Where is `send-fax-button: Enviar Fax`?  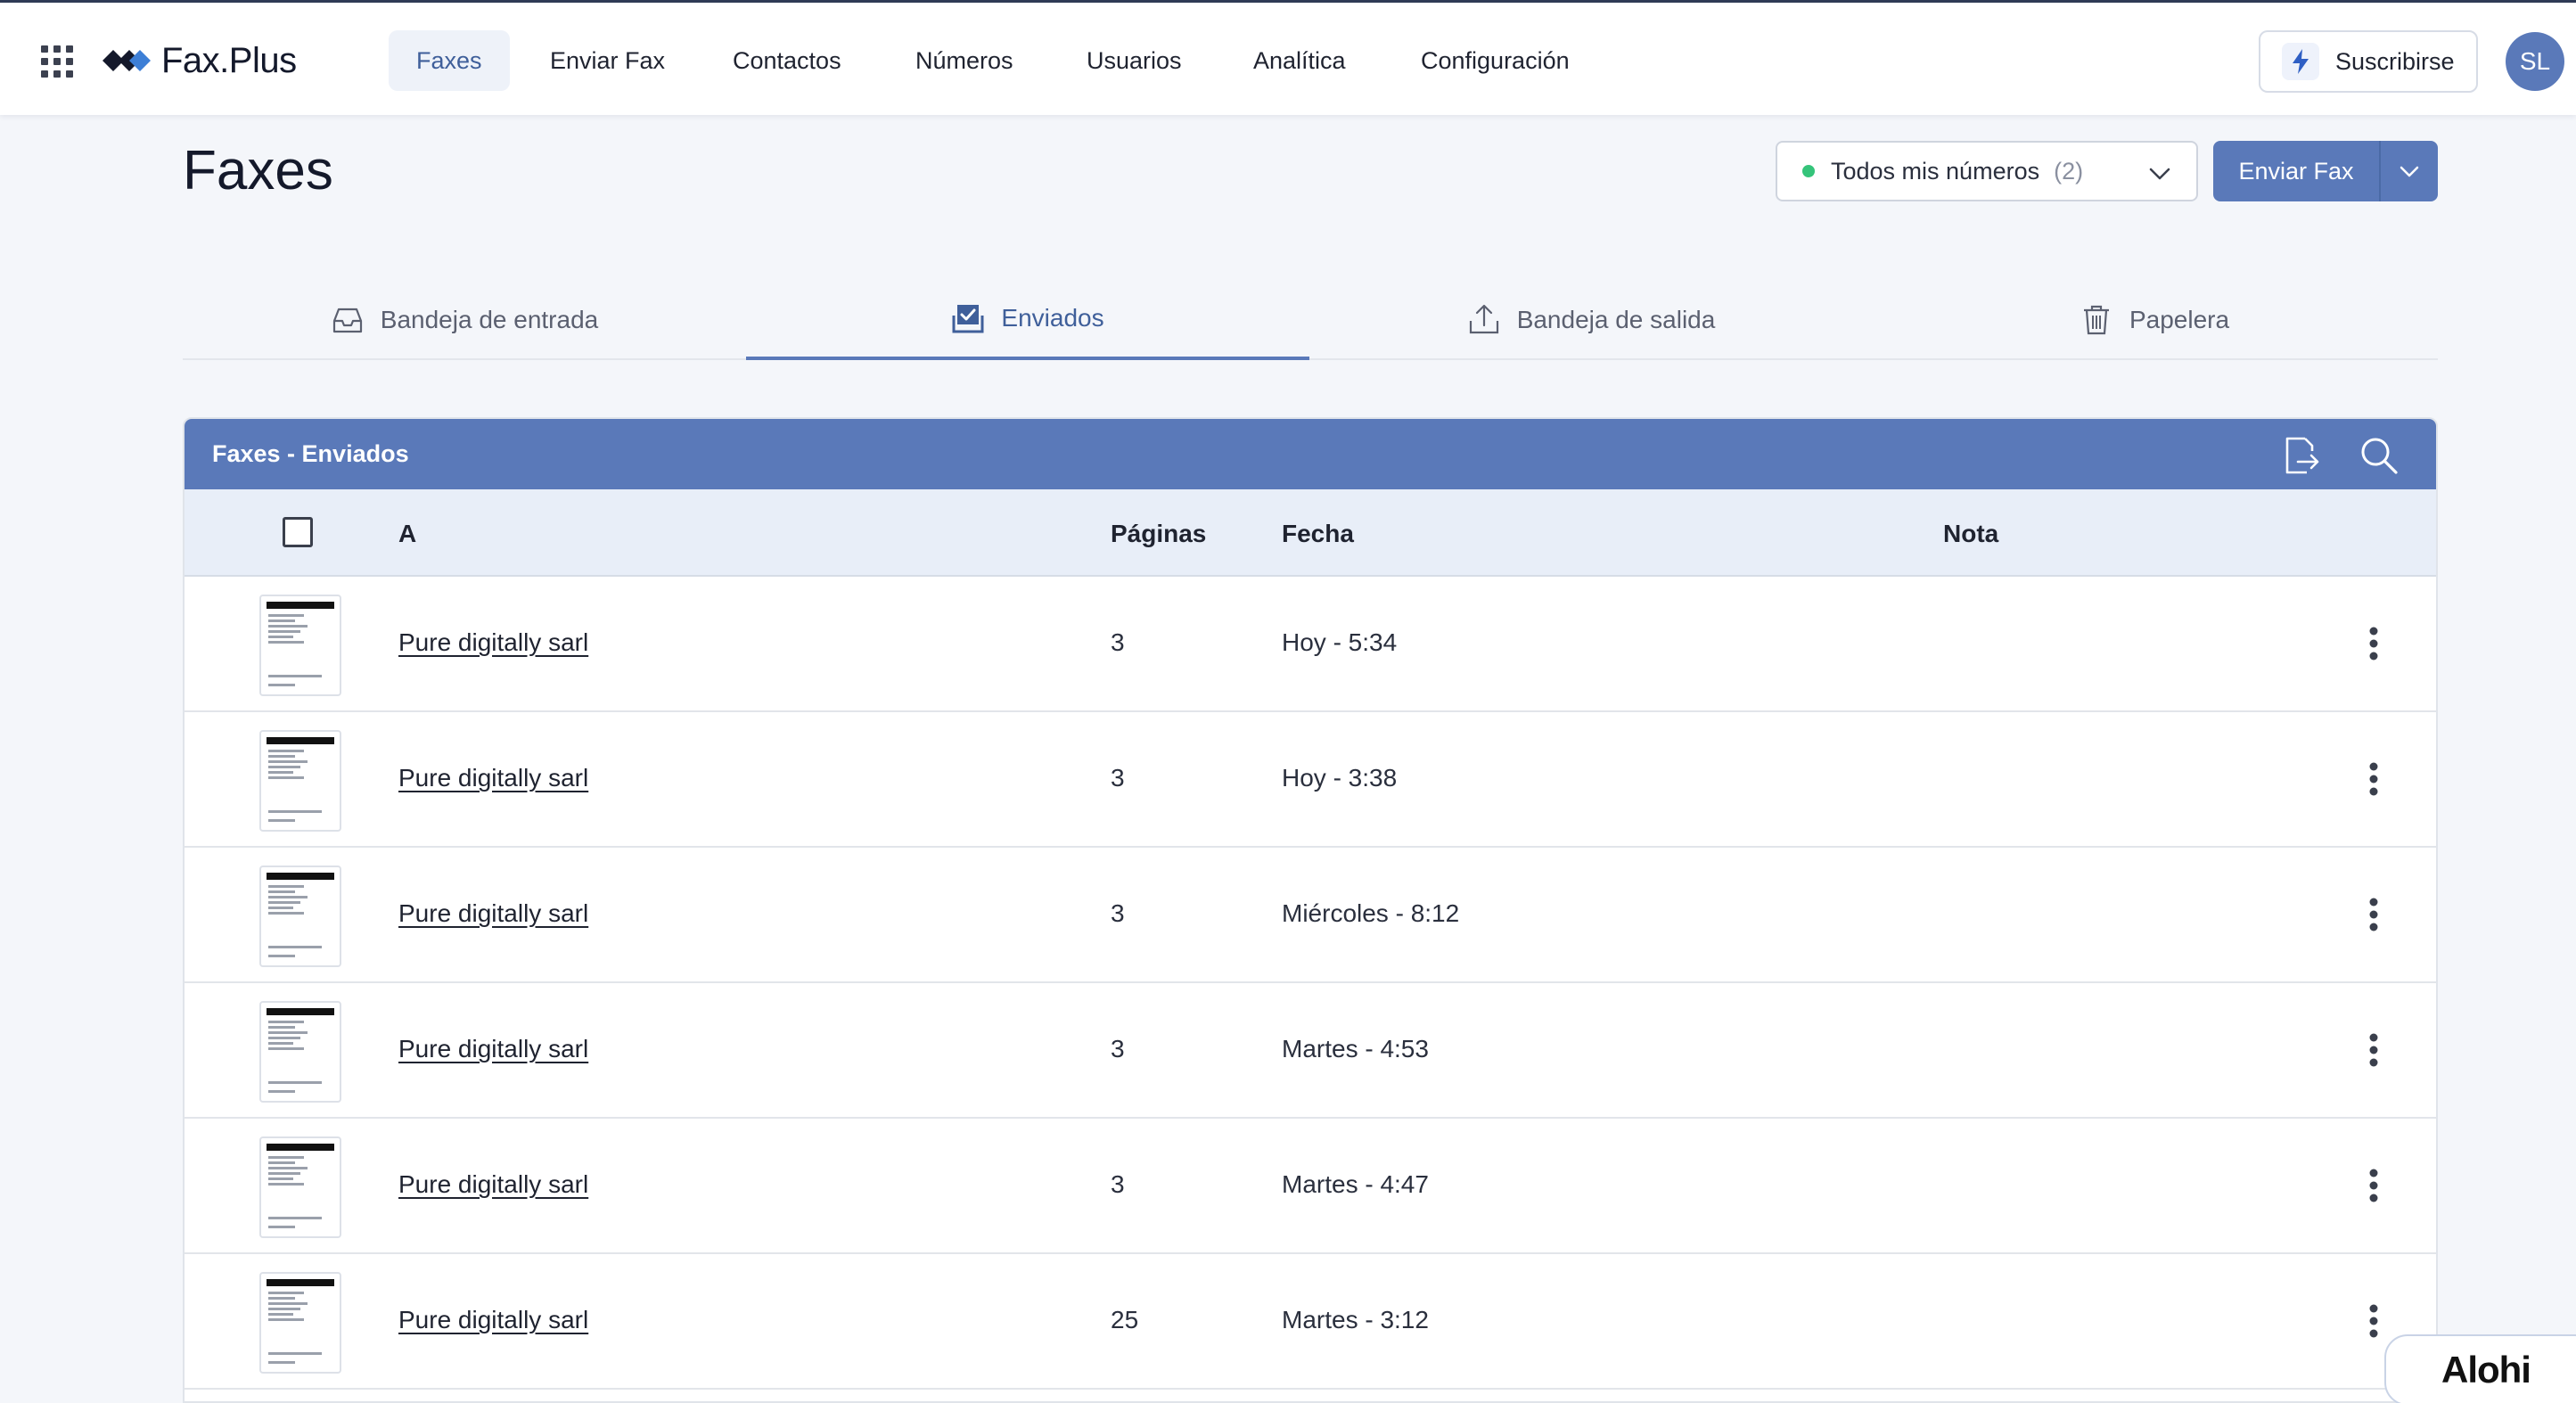 send-fax-button: Enviar Fax is located at coordinates (2297, 171).